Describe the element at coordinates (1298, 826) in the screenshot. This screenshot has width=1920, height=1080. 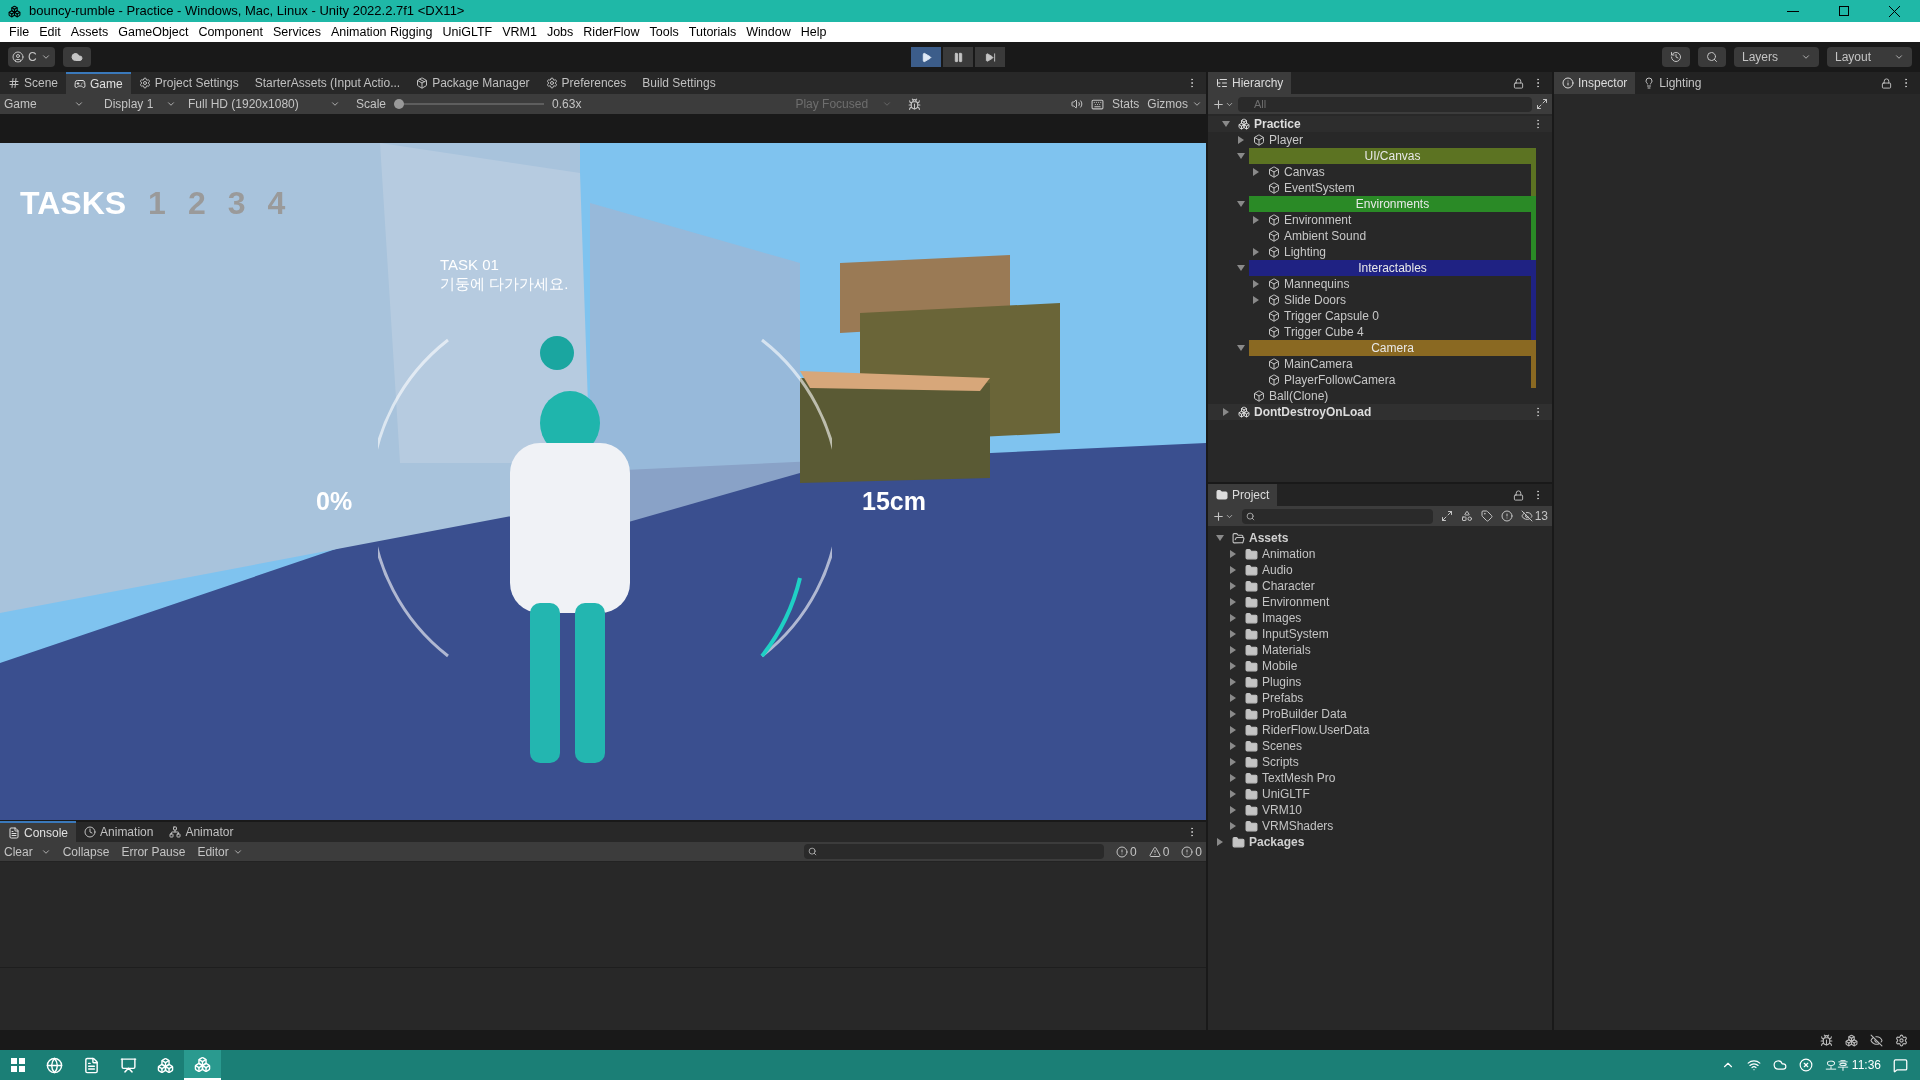
I see `folder-item: VRMShaders` at that location.